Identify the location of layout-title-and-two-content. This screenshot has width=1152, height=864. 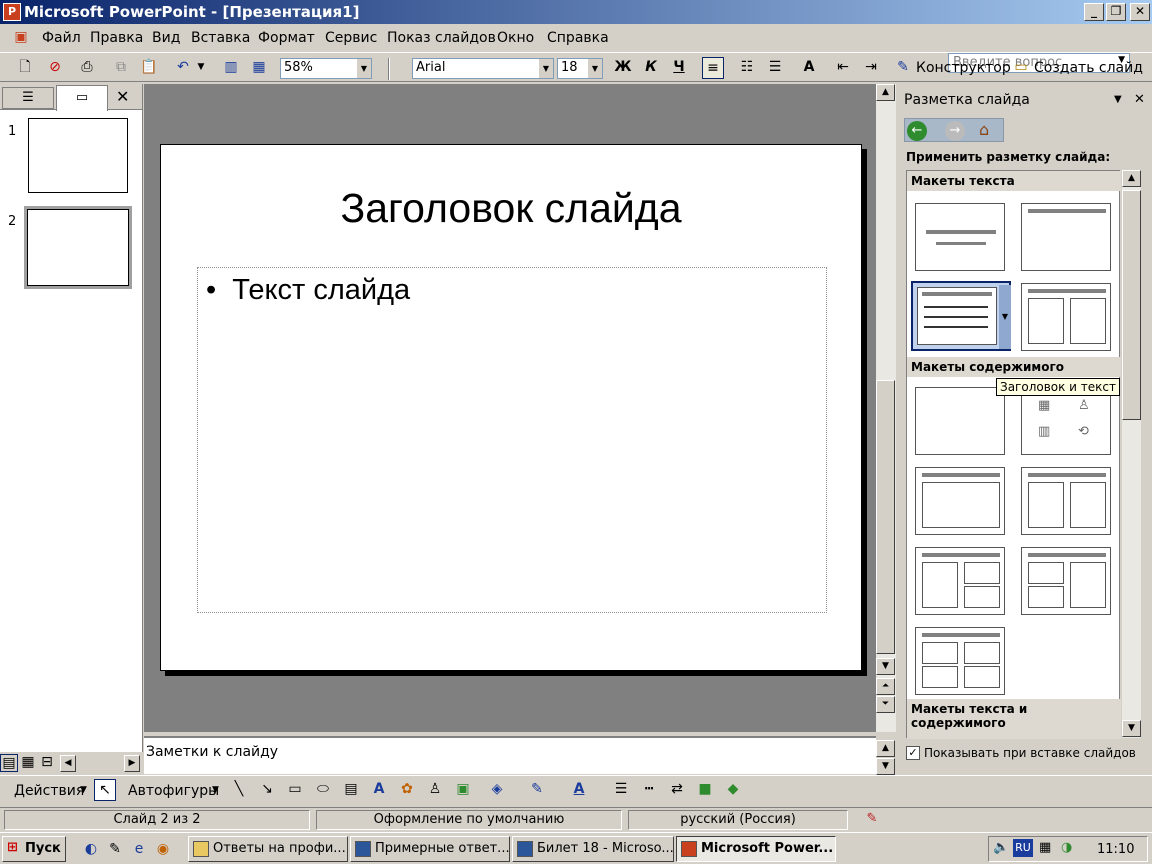
(1066, 501).